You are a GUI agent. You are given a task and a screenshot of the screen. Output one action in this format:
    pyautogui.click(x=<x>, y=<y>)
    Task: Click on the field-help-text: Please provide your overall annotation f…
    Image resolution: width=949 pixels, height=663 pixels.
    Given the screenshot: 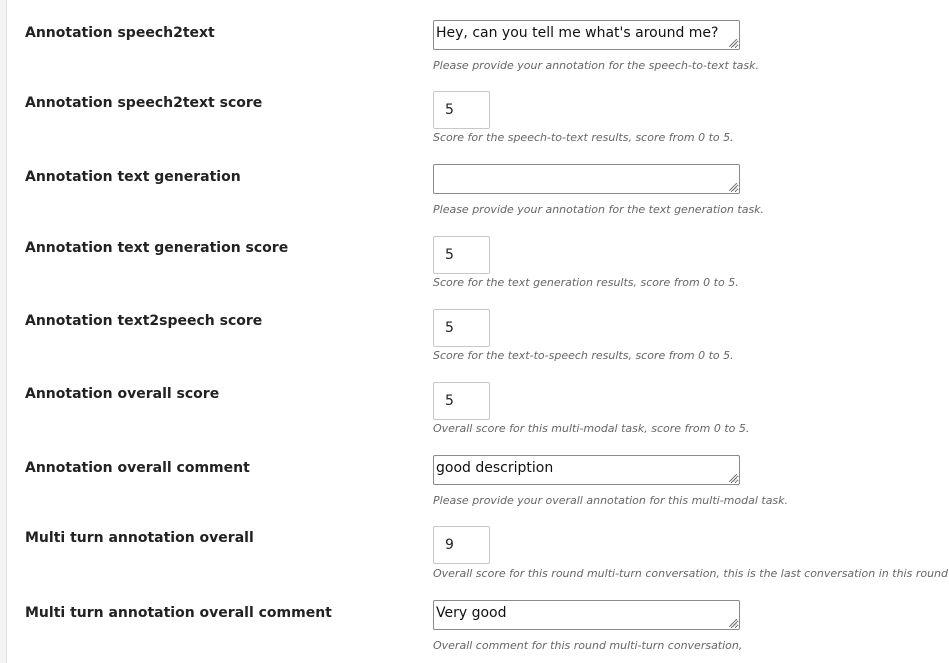 What is the action you would take?
    pyautogui.click(x=611, y=500)
    